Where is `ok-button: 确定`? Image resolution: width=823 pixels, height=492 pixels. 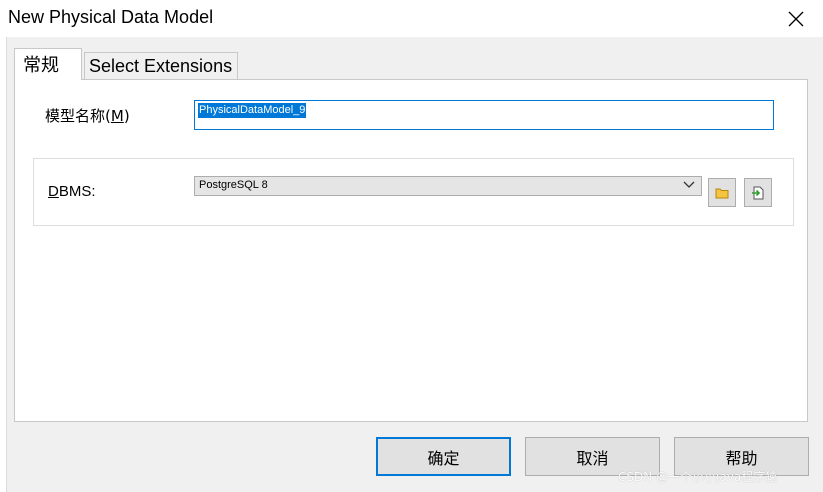
ok-button: 确定 is located at coordinates (443, 456).